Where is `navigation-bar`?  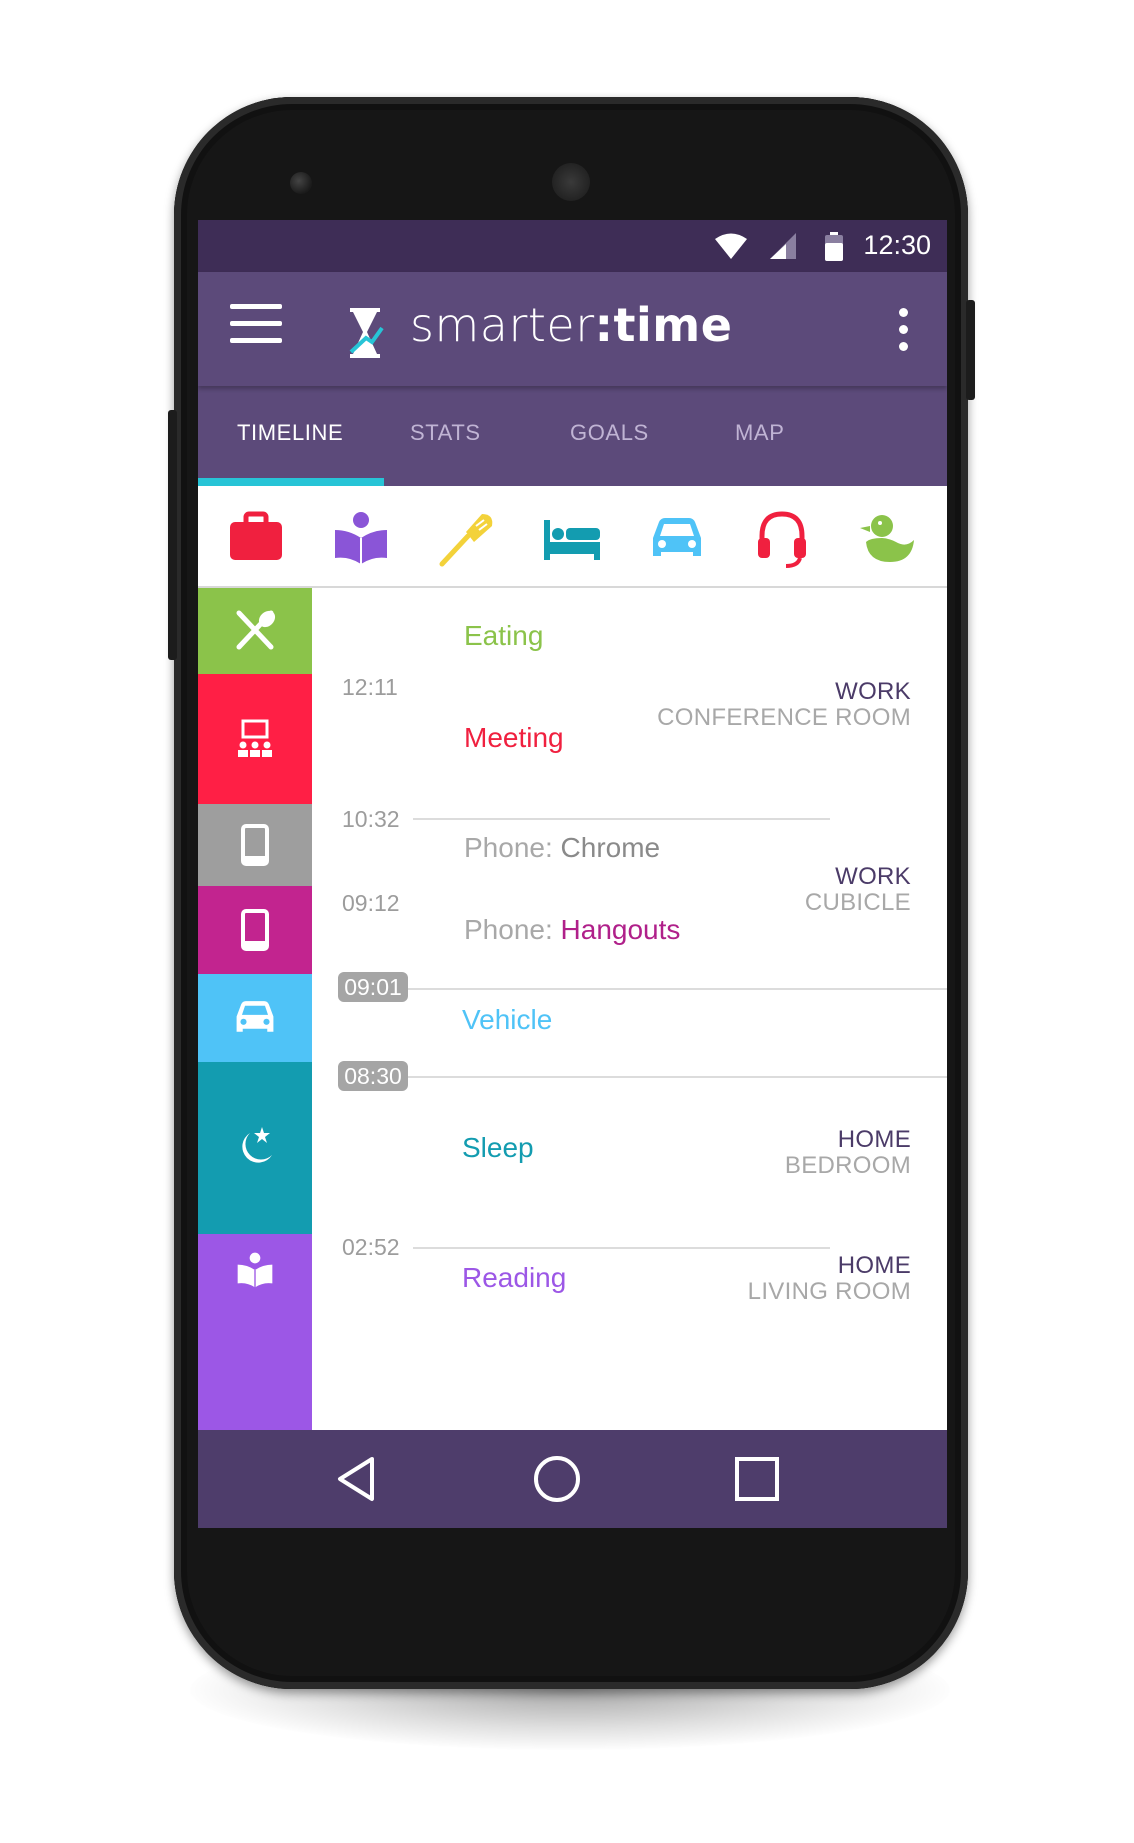 navigation-bar is located at coordinates (572, 1479).